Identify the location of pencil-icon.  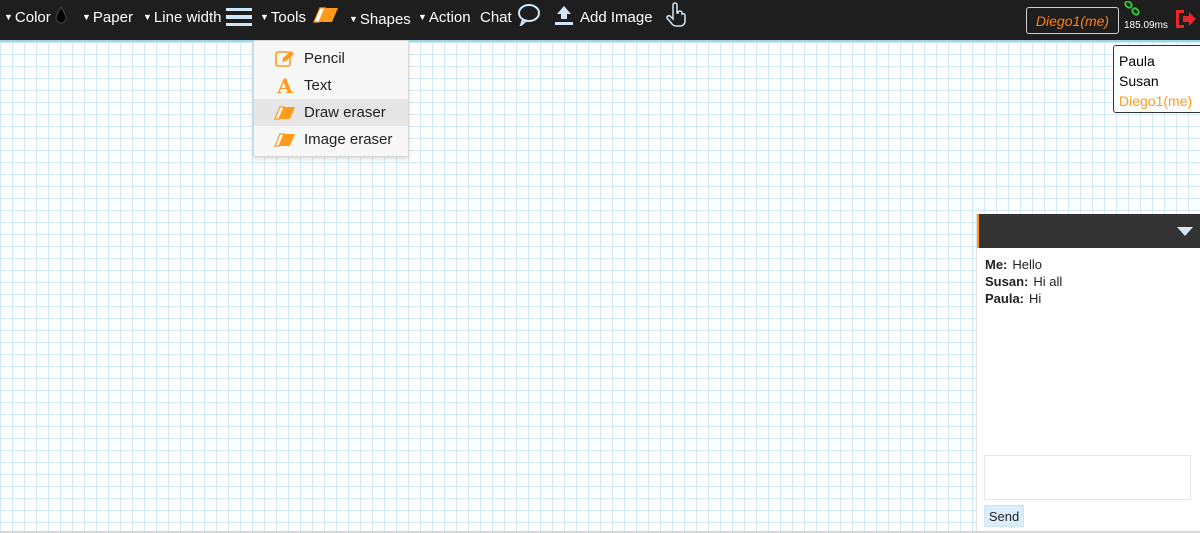
(285, 59).